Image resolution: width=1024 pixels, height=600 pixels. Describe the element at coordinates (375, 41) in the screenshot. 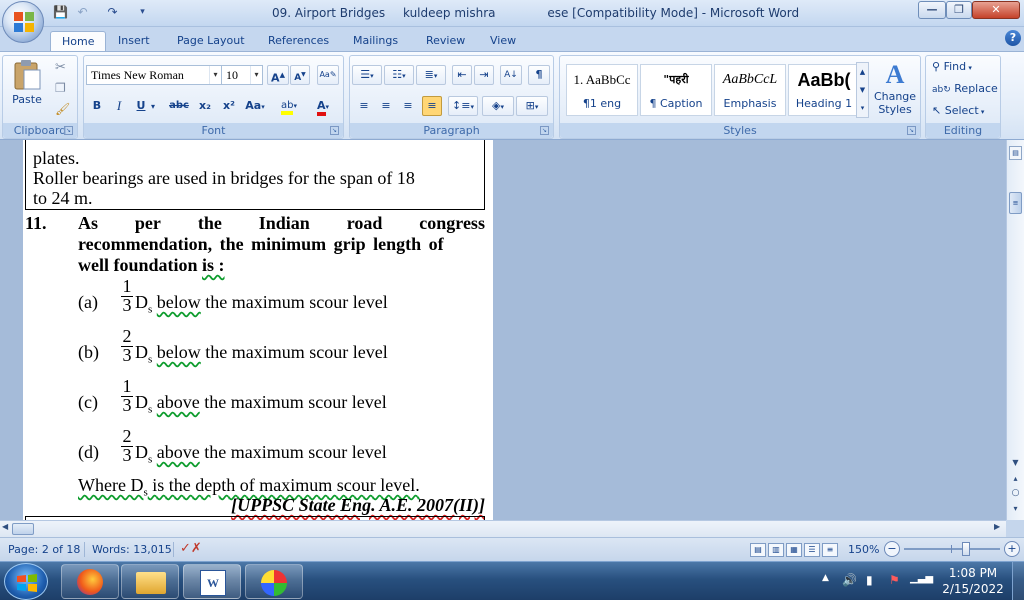

I see `tab-mailings: Mailings` at that location.